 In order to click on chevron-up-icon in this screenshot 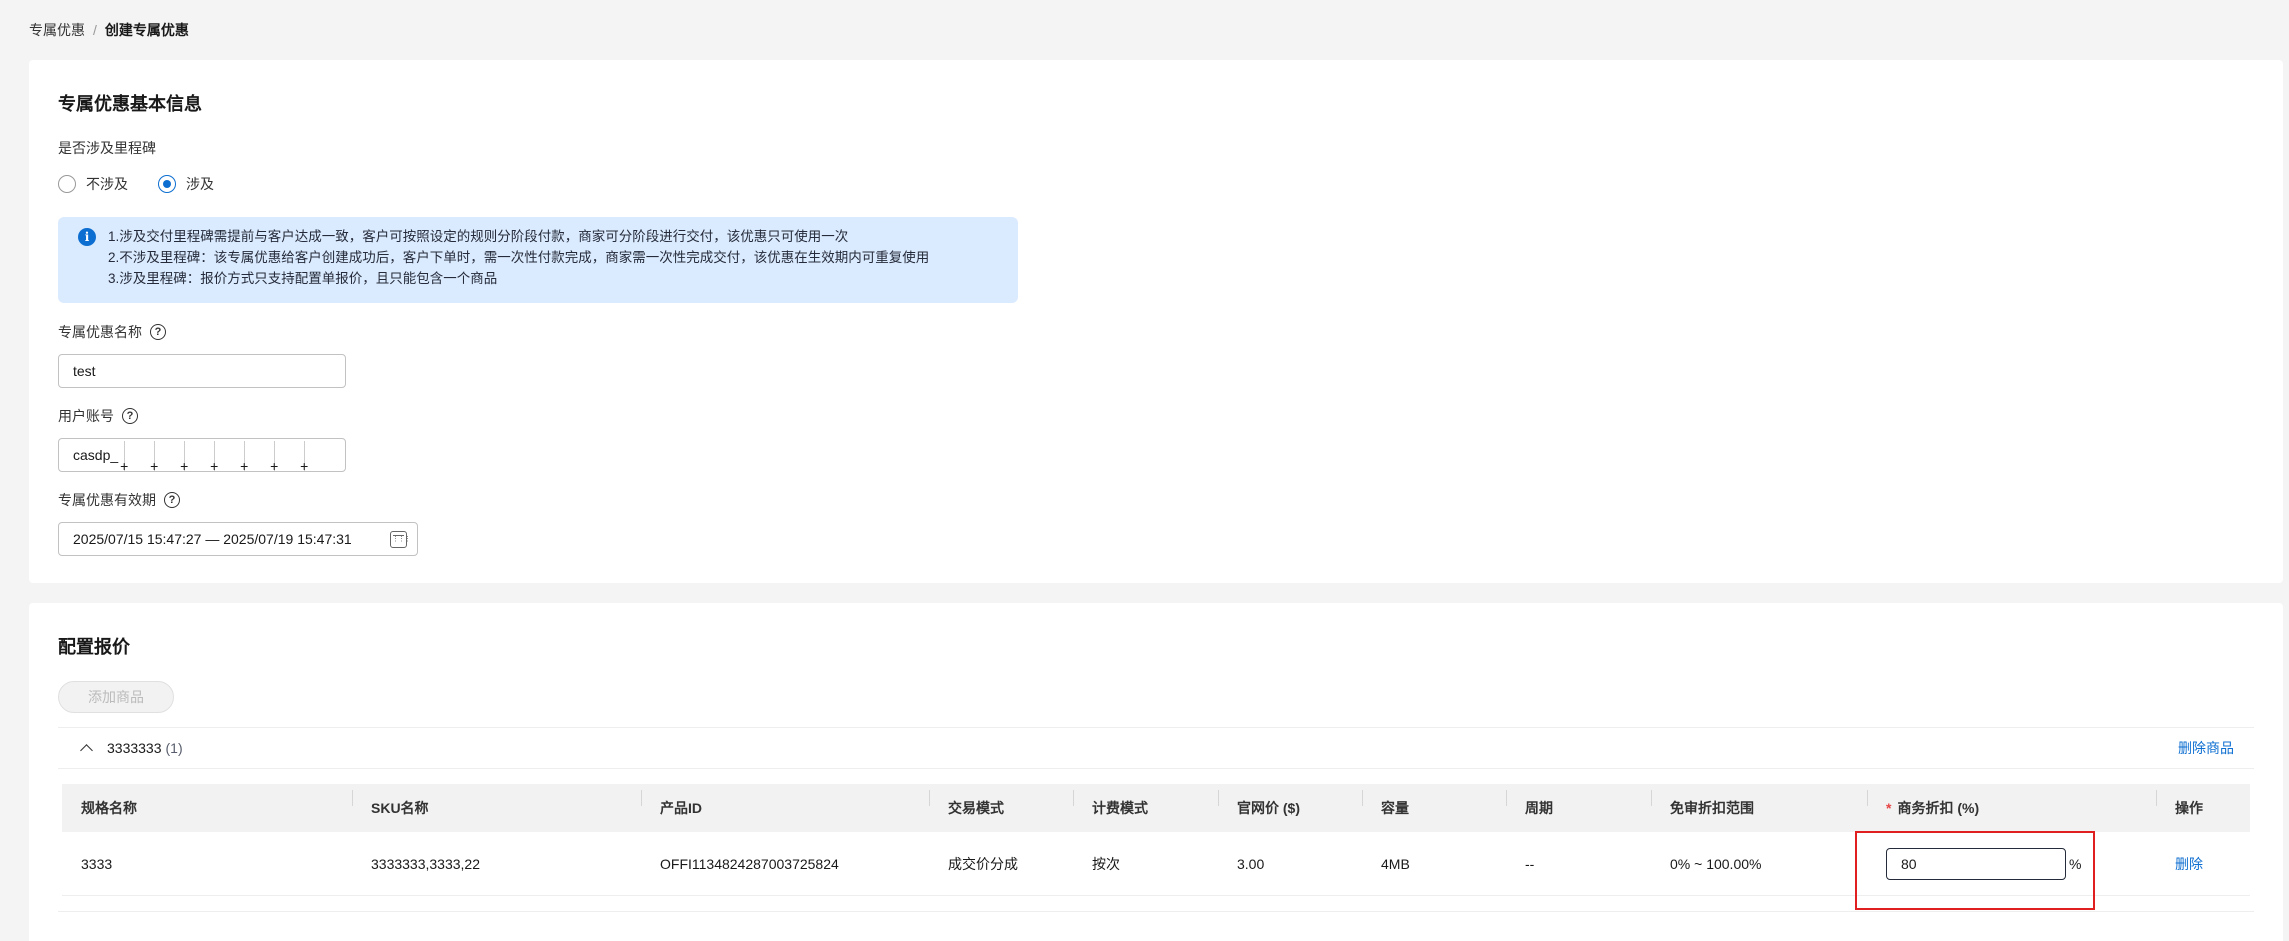, I will do `click(86, 750)`.